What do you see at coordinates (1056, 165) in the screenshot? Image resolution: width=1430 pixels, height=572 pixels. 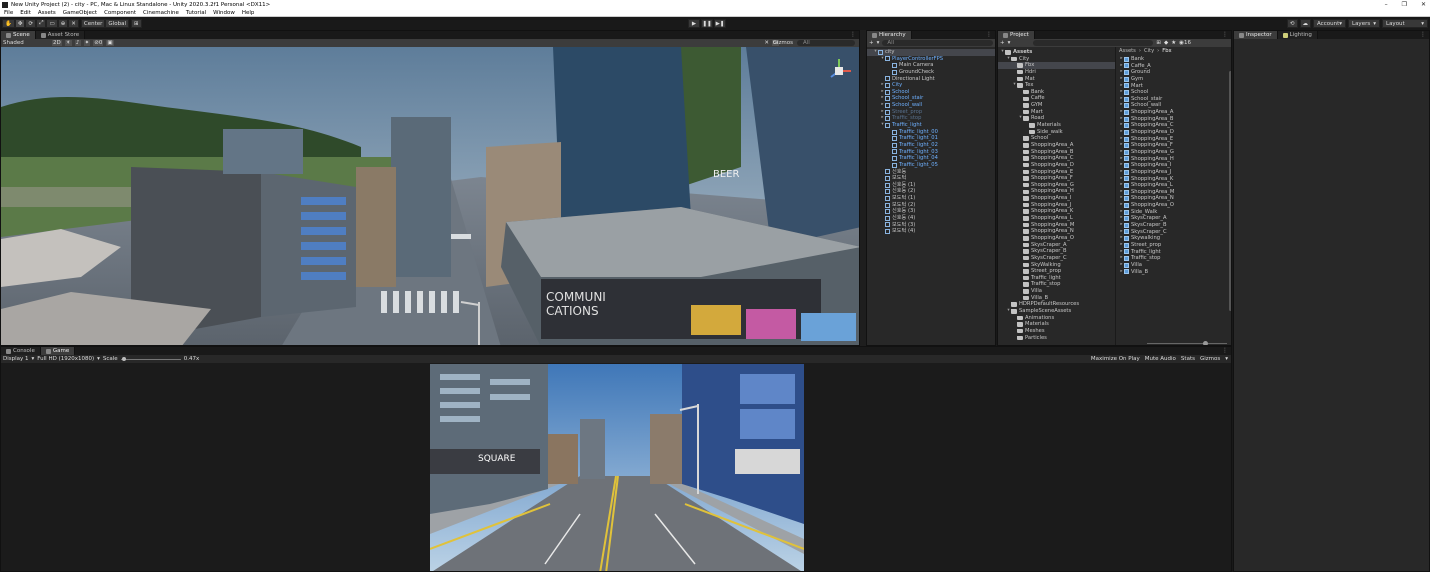 I see `project-folder-item: ShoppingArea_D` at bounding box center [1056, 165].